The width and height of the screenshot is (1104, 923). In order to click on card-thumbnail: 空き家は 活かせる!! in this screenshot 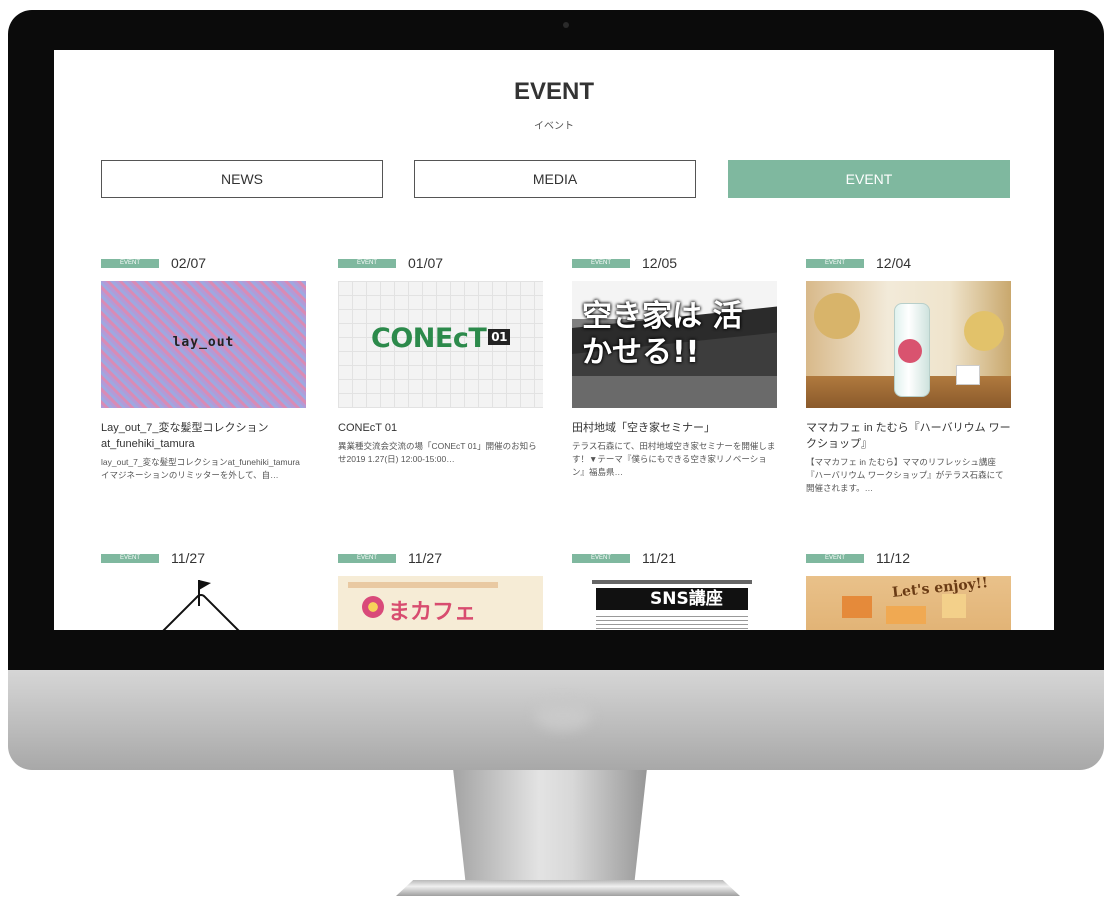, I will do `click(674, 344)`.